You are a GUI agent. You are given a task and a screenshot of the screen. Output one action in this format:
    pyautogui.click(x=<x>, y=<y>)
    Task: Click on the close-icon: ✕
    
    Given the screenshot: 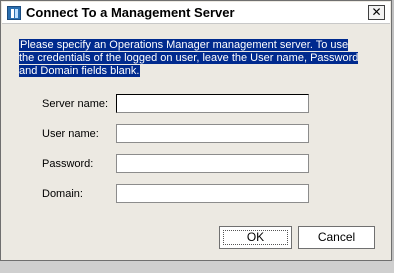 What is the action you would take?
    pyautogui.click(x=376, y=12)
    